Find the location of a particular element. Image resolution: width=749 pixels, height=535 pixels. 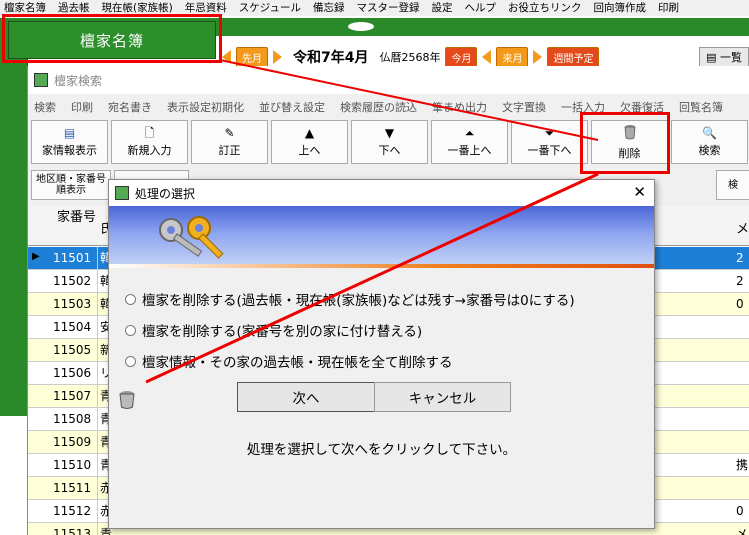

highlight-box-delete is located at coordinates (625, 143).